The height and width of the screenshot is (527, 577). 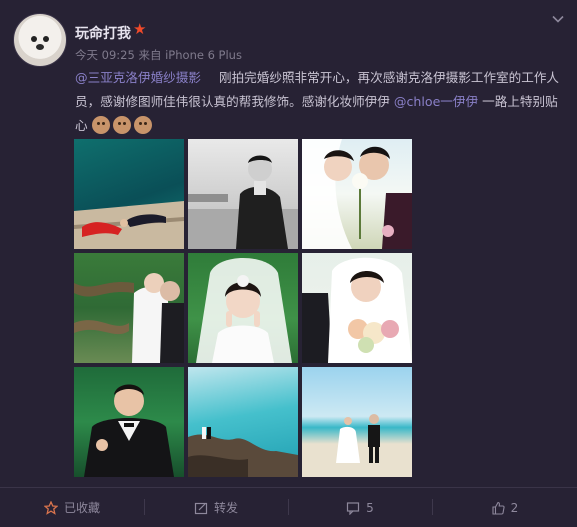 What do you see at coordinates (357, 422) in the screenshot?
I see `photo-beach-walk` at bounding box center [357, 422].